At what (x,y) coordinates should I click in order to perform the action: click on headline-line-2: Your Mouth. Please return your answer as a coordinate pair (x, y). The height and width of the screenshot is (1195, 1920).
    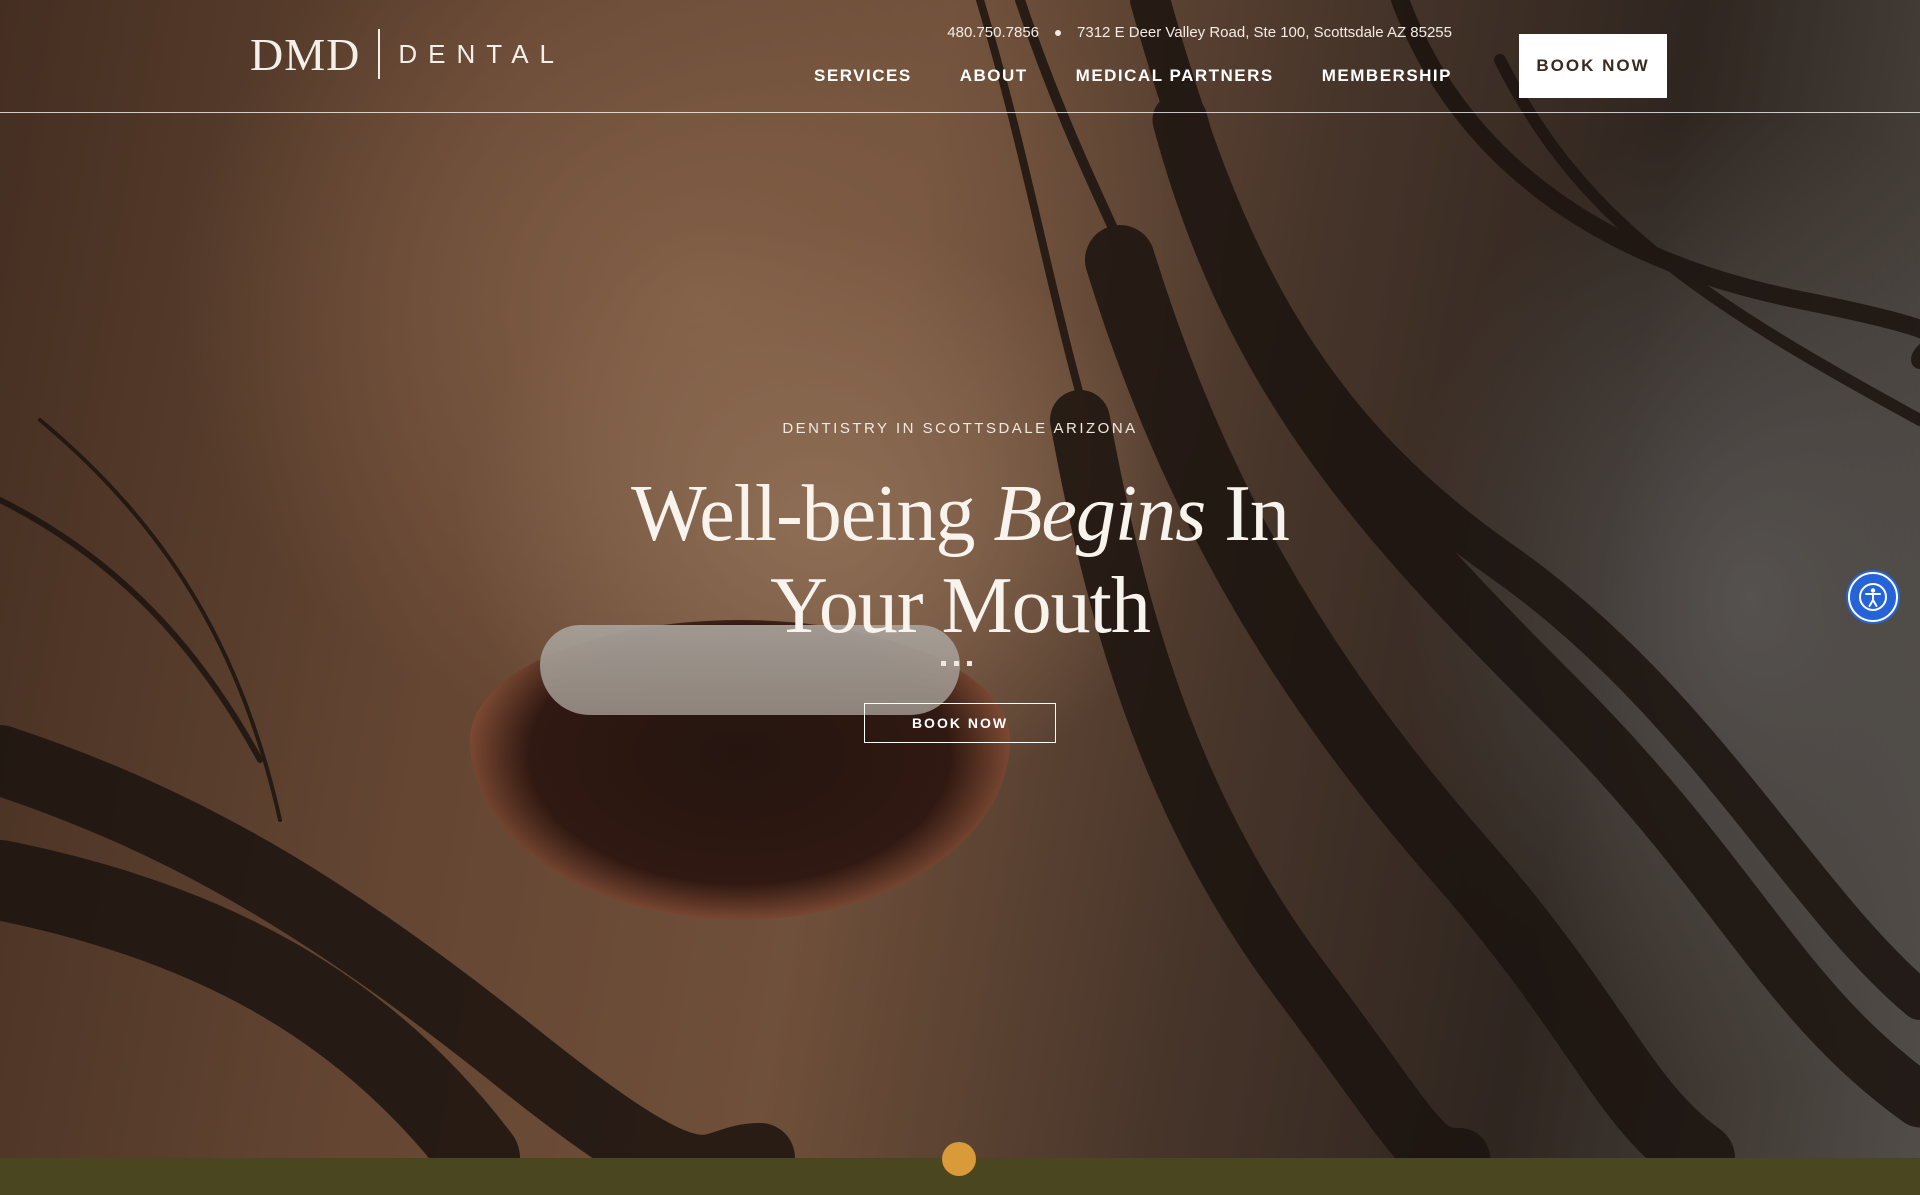
    Looking at the image, I should click on (960, 606).